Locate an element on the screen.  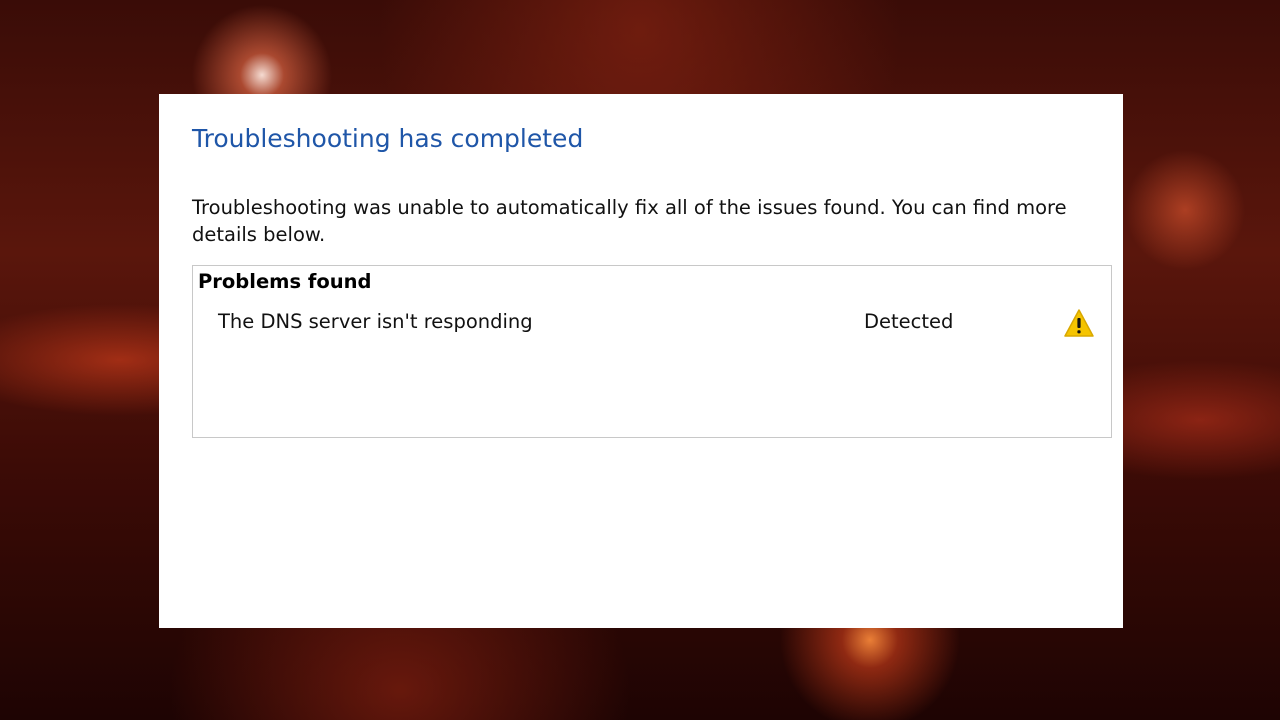
problem-row: The DNS server isn't responding Detected is located at coordinates (652, 324).